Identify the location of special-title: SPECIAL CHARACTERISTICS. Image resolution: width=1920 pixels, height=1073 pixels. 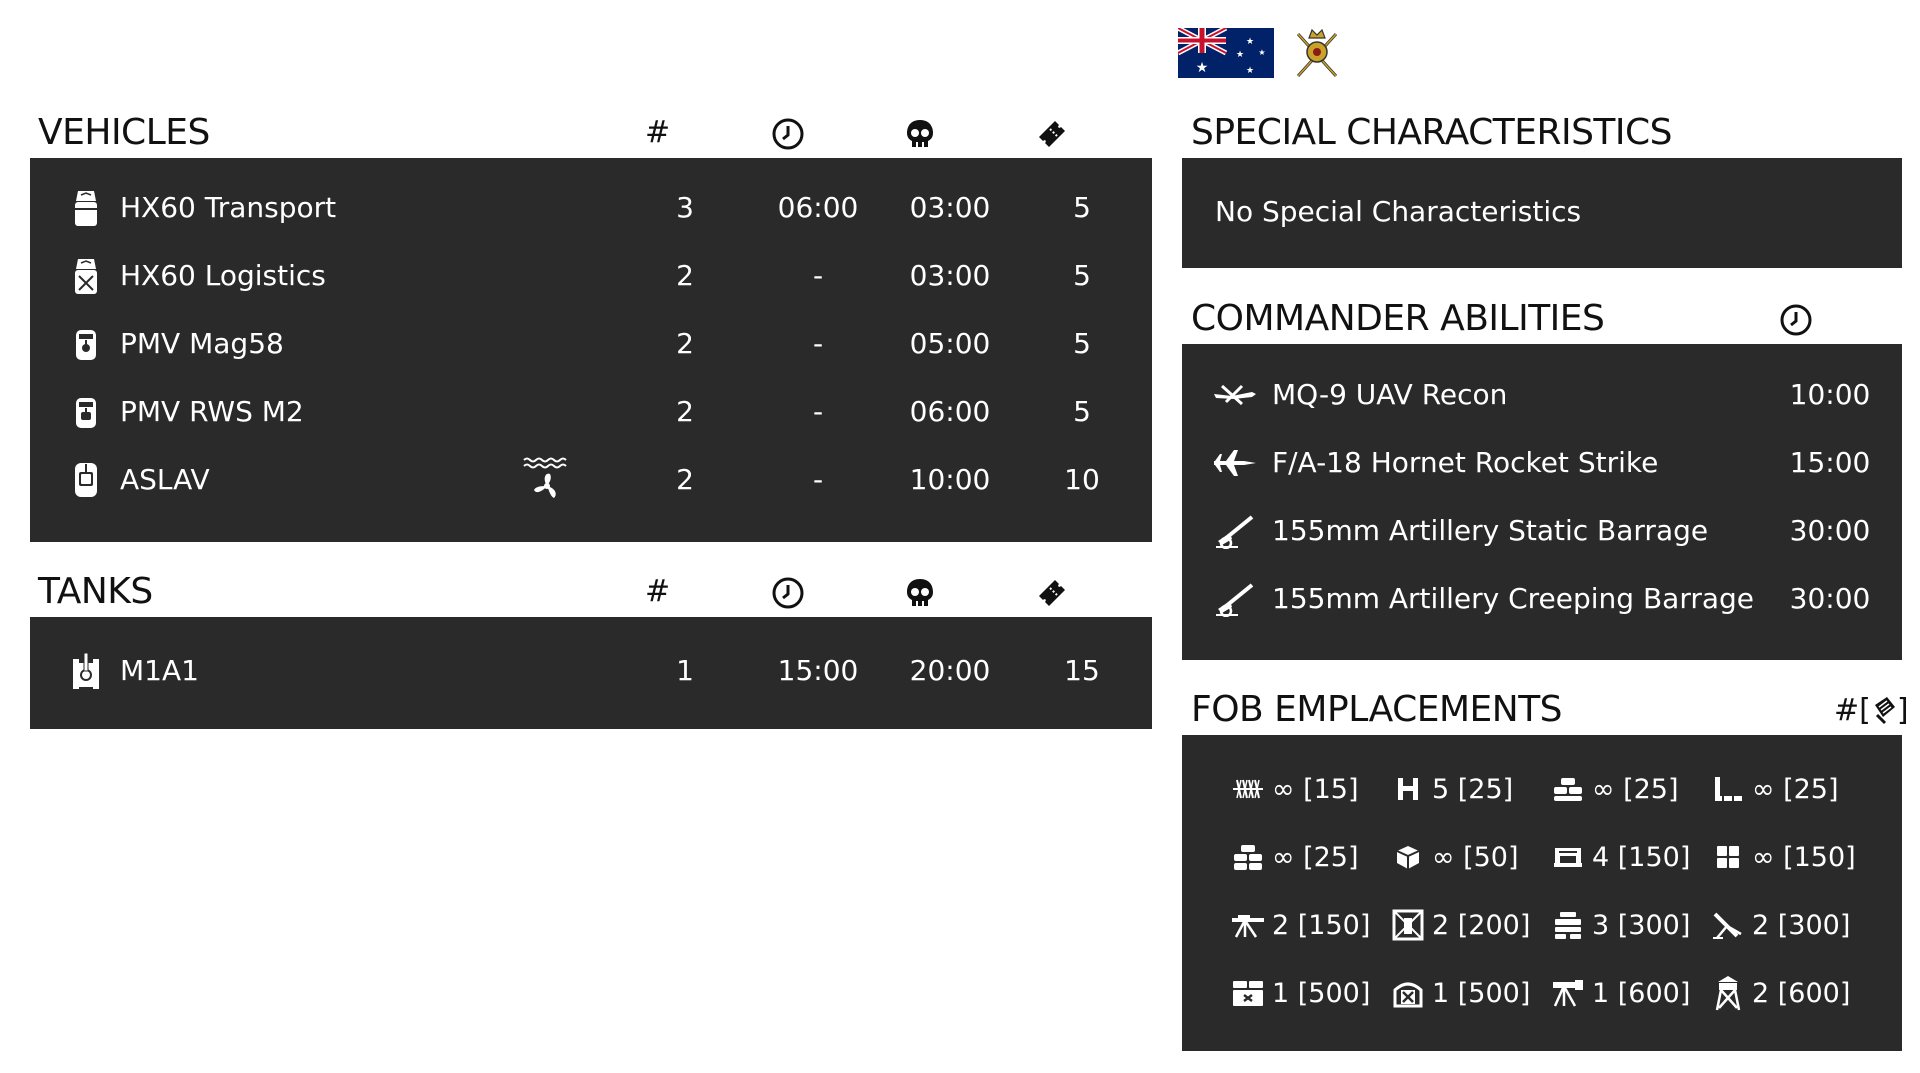
(1432, 132).